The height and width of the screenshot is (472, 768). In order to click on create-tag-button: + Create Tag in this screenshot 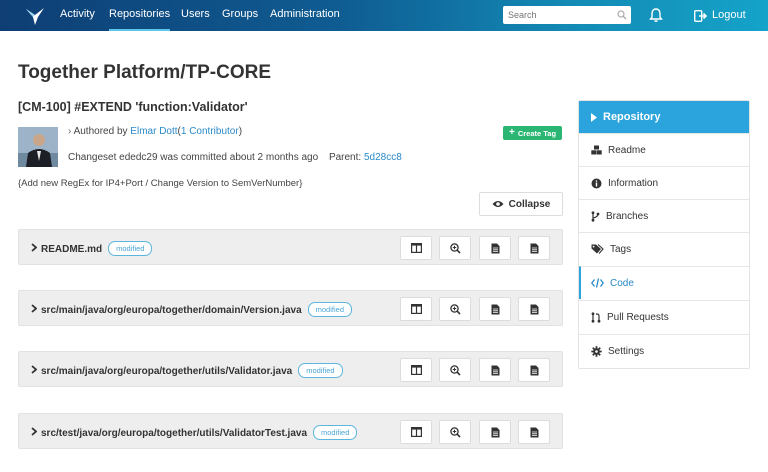, I will do `click(532, 133)`.